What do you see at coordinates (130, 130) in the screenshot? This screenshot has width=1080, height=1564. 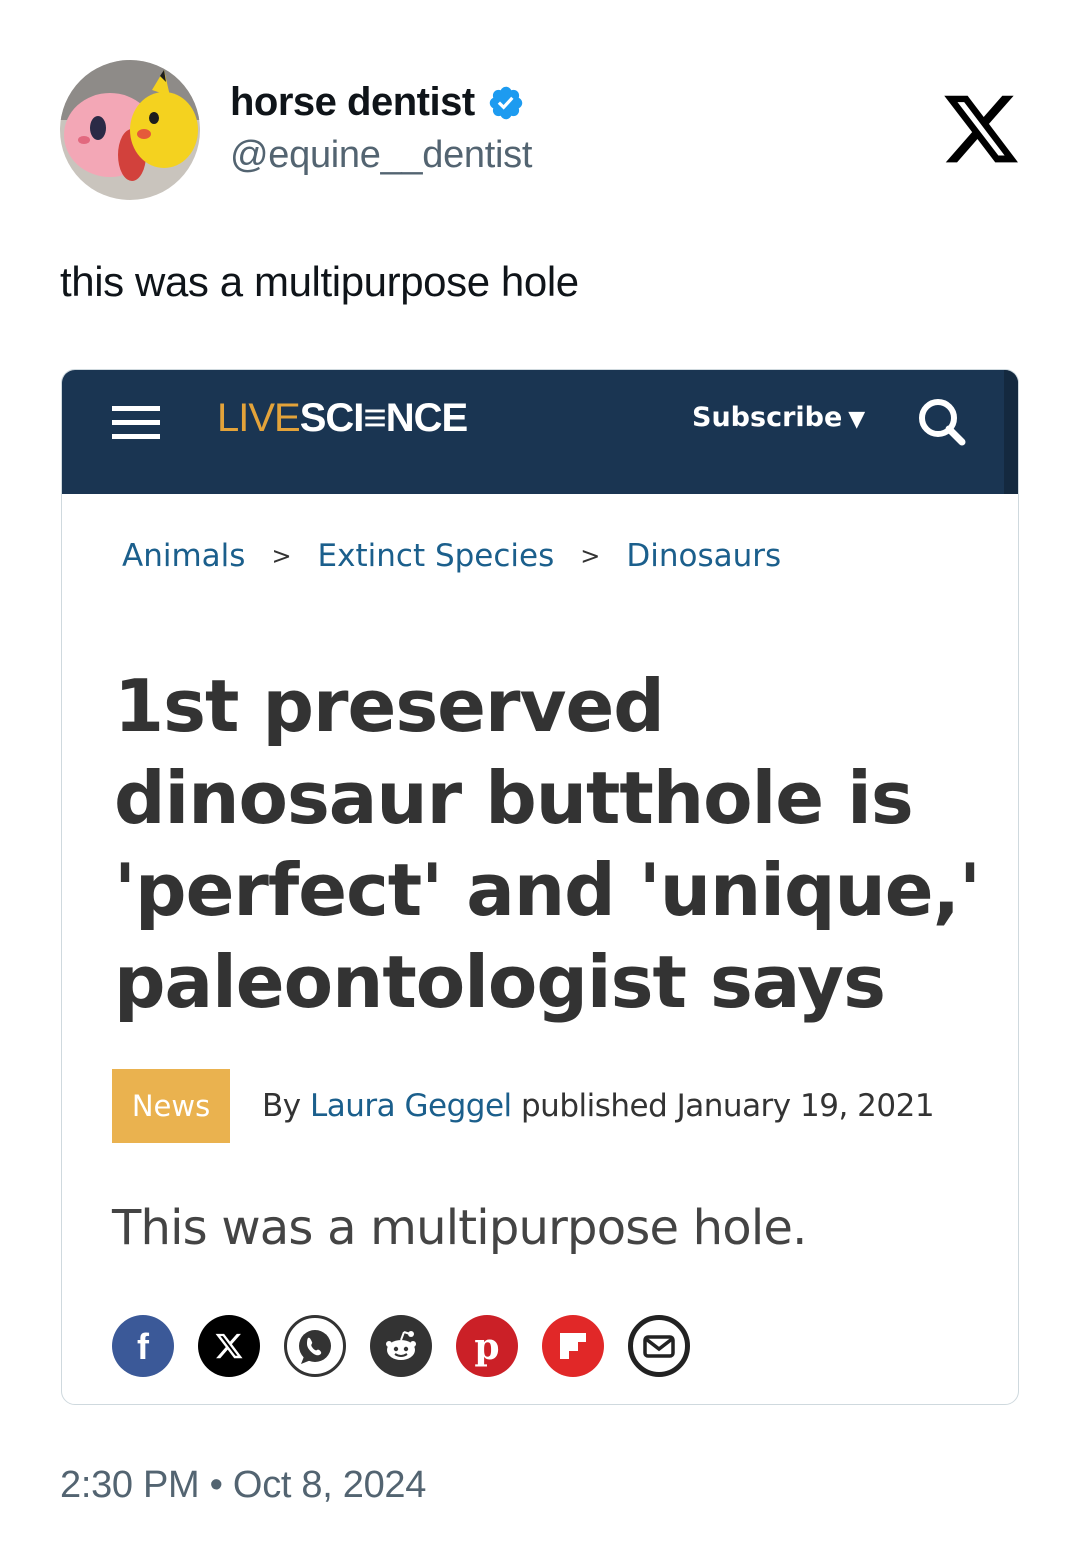 I see `avatar` at bounding box center [130, 130].